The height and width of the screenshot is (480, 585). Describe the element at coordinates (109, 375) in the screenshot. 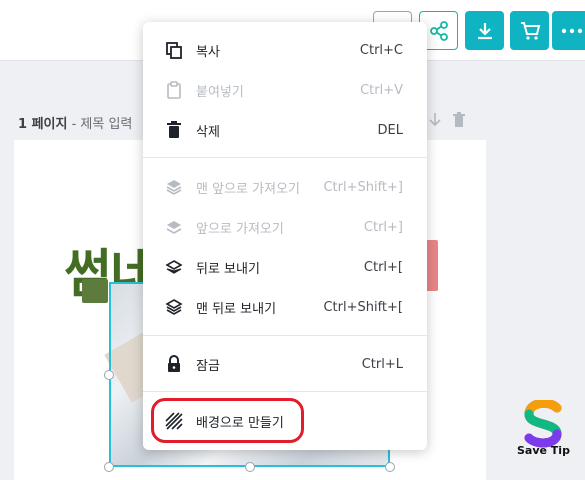

I see `resize-handle-left` at that location.